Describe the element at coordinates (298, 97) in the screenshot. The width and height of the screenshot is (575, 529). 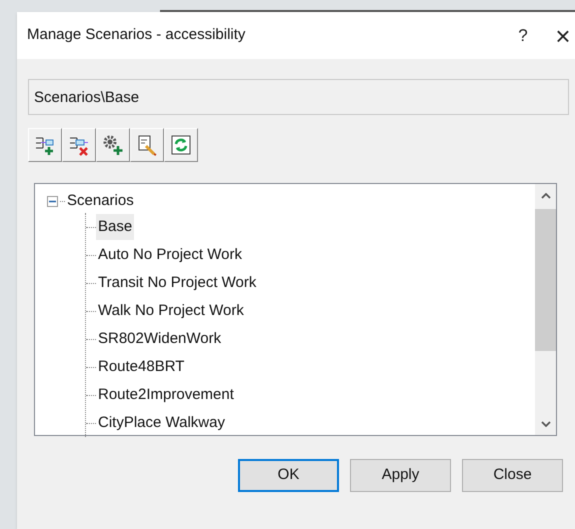
I see `path-field: Scenarios\Base` at that location.